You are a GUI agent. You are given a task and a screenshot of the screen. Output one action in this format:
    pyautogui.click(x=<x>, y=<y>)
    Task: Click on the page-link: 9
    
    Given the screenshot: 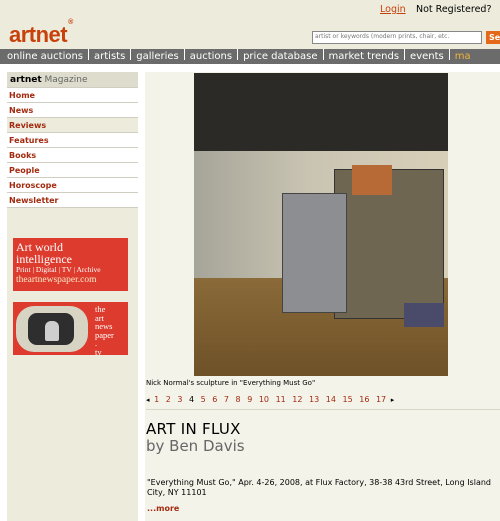 What is the action you would take?
    pyautogui.click(x=249, y=399)
    